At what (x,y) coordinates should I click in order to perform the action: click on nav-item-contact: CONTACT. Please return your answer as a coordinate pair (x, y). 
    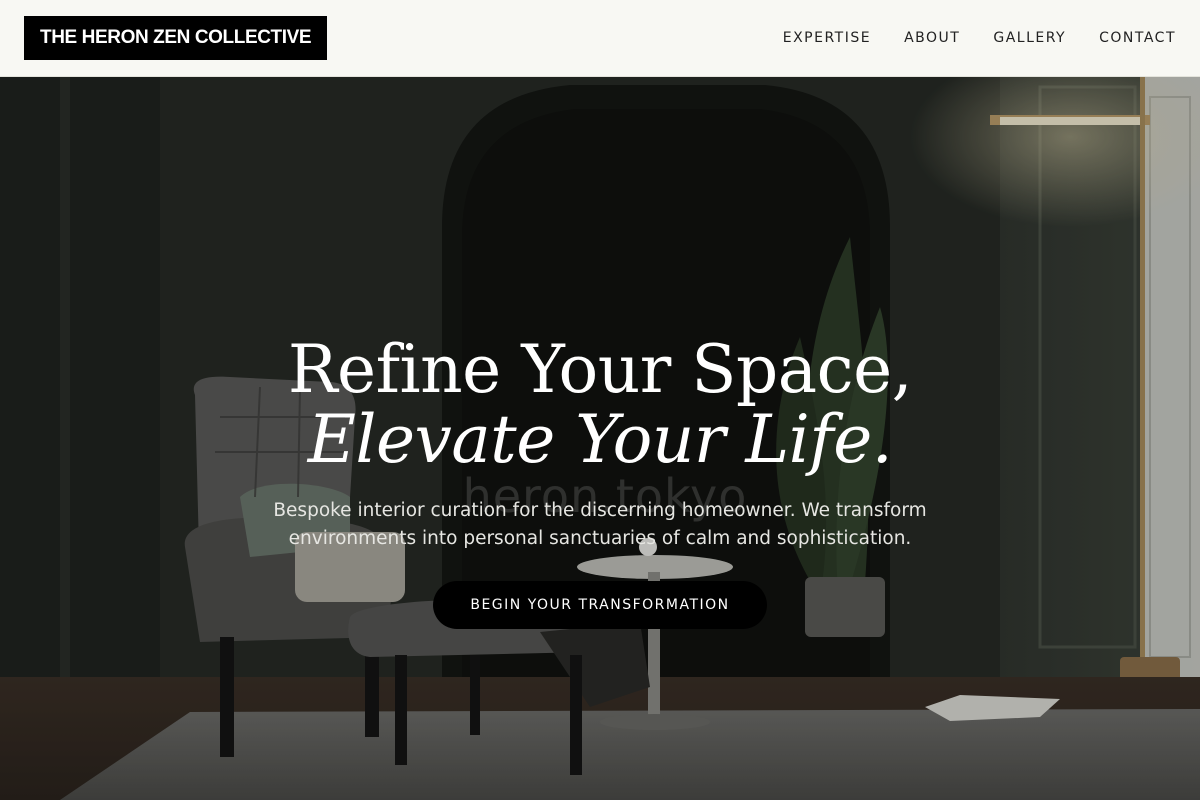
    Looking at the image, I should click on (1137, 38).